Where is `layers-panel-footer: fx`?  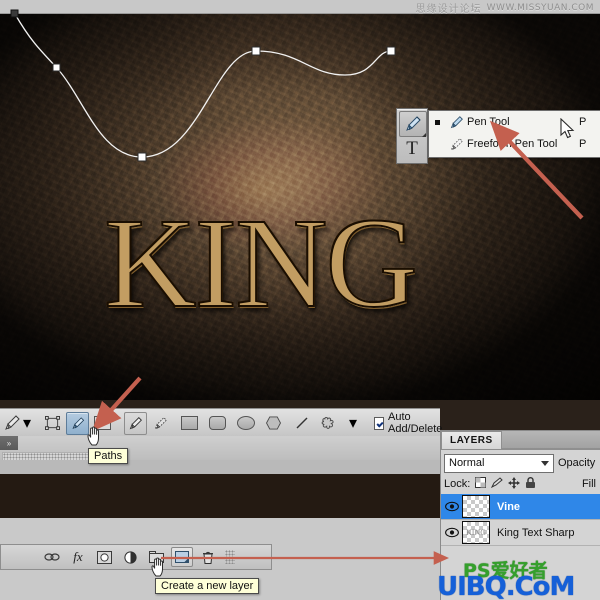 layers-panel-footer: fx is located at coordinates (136, 557).